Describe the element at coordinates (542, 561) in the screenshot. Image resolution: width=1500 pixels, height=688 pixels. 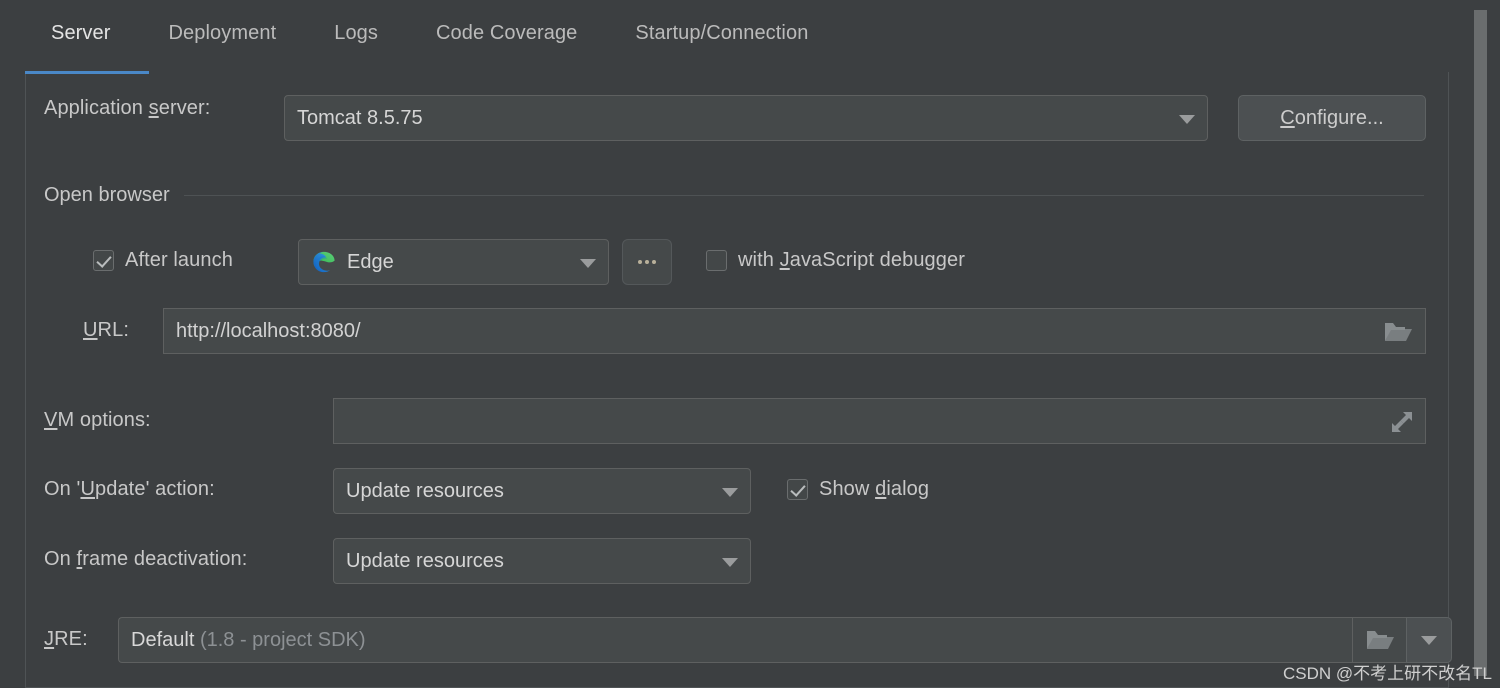
I see `on-frame-deactivation-combobox: Update resources` at that location.